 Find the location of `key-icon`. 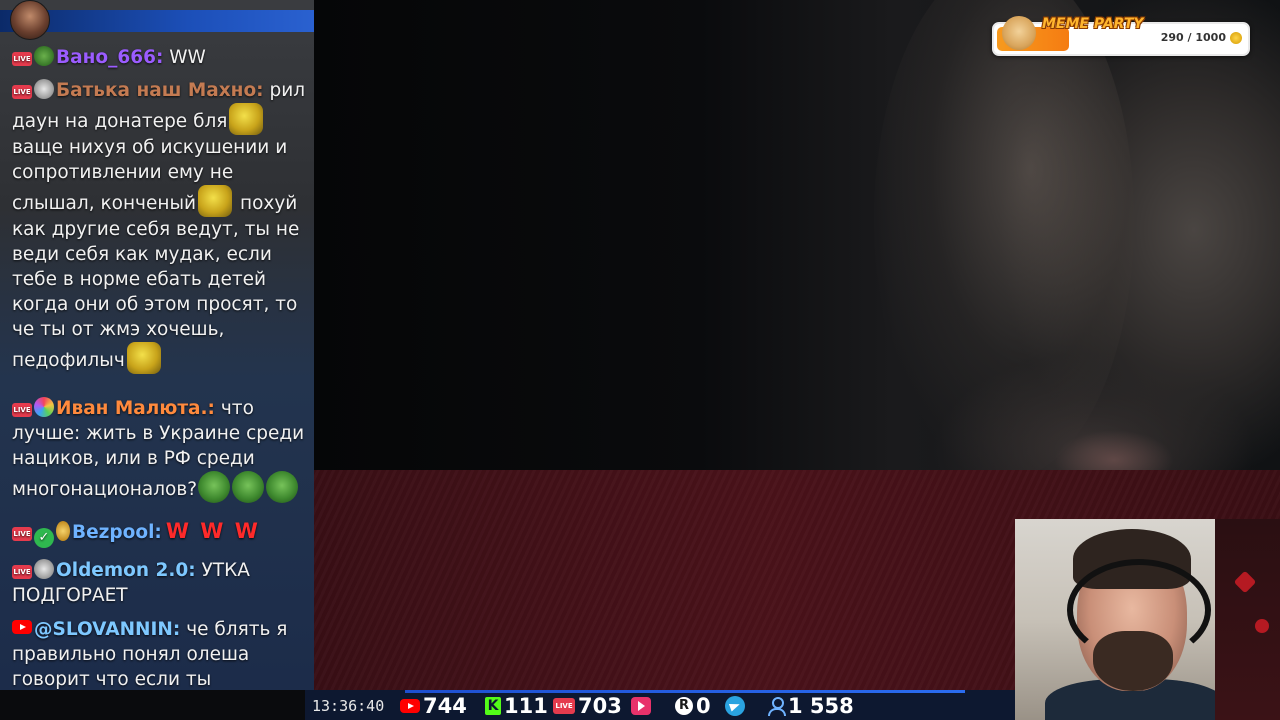

key-icon is located at coordinates (63, 531).